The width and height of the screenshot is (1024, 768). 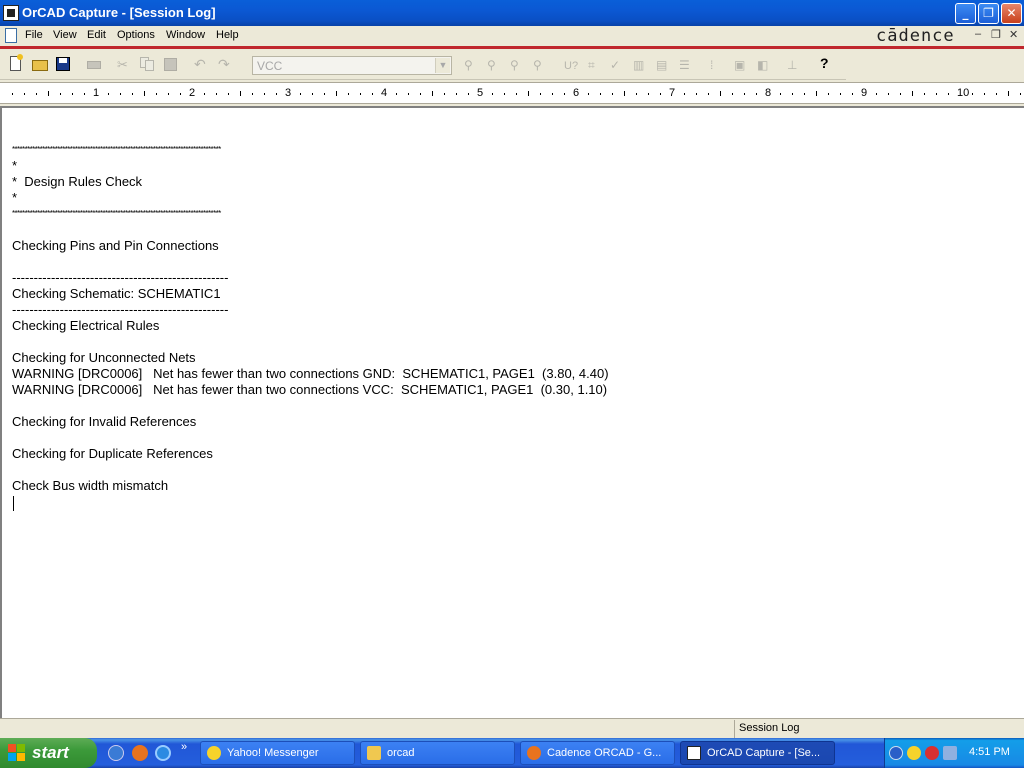 I want to click on new-file-icon, so click(x=16, y=63).